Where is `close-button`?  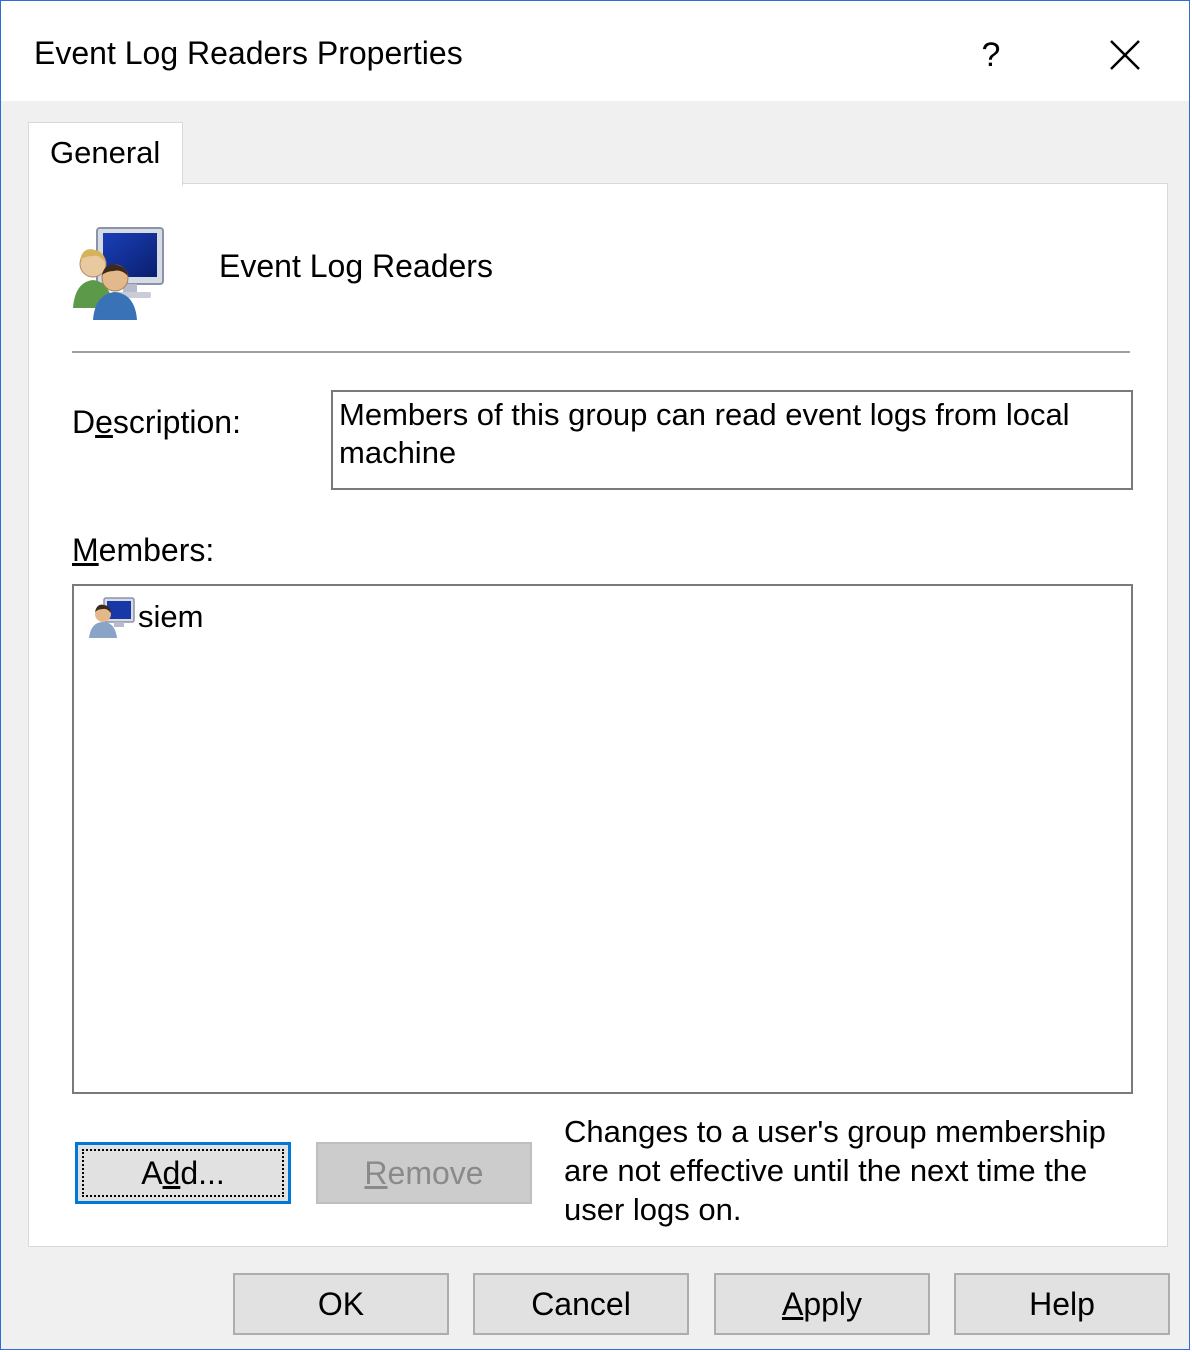 close-button is located at coordinates (1125, 55).